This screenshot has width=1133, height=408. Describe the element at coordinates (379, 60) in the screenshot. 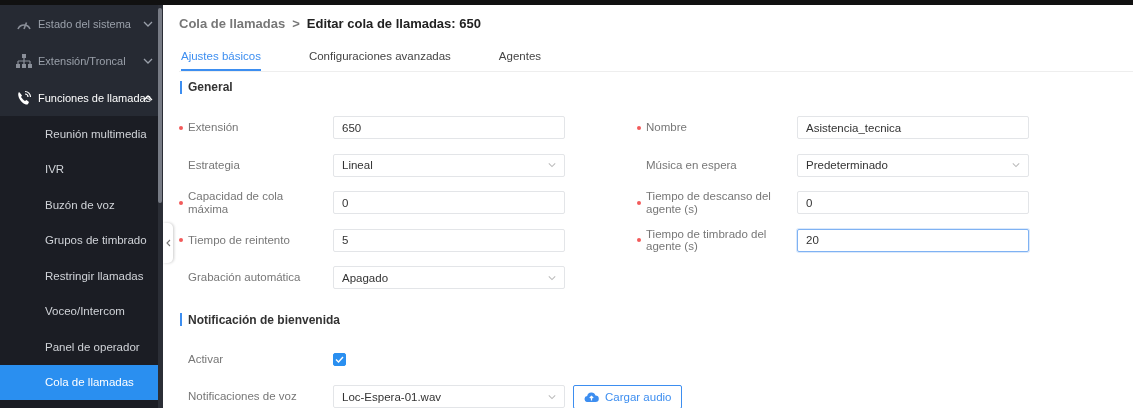

I see `tab: Configuraciones avanzadas` at that location.